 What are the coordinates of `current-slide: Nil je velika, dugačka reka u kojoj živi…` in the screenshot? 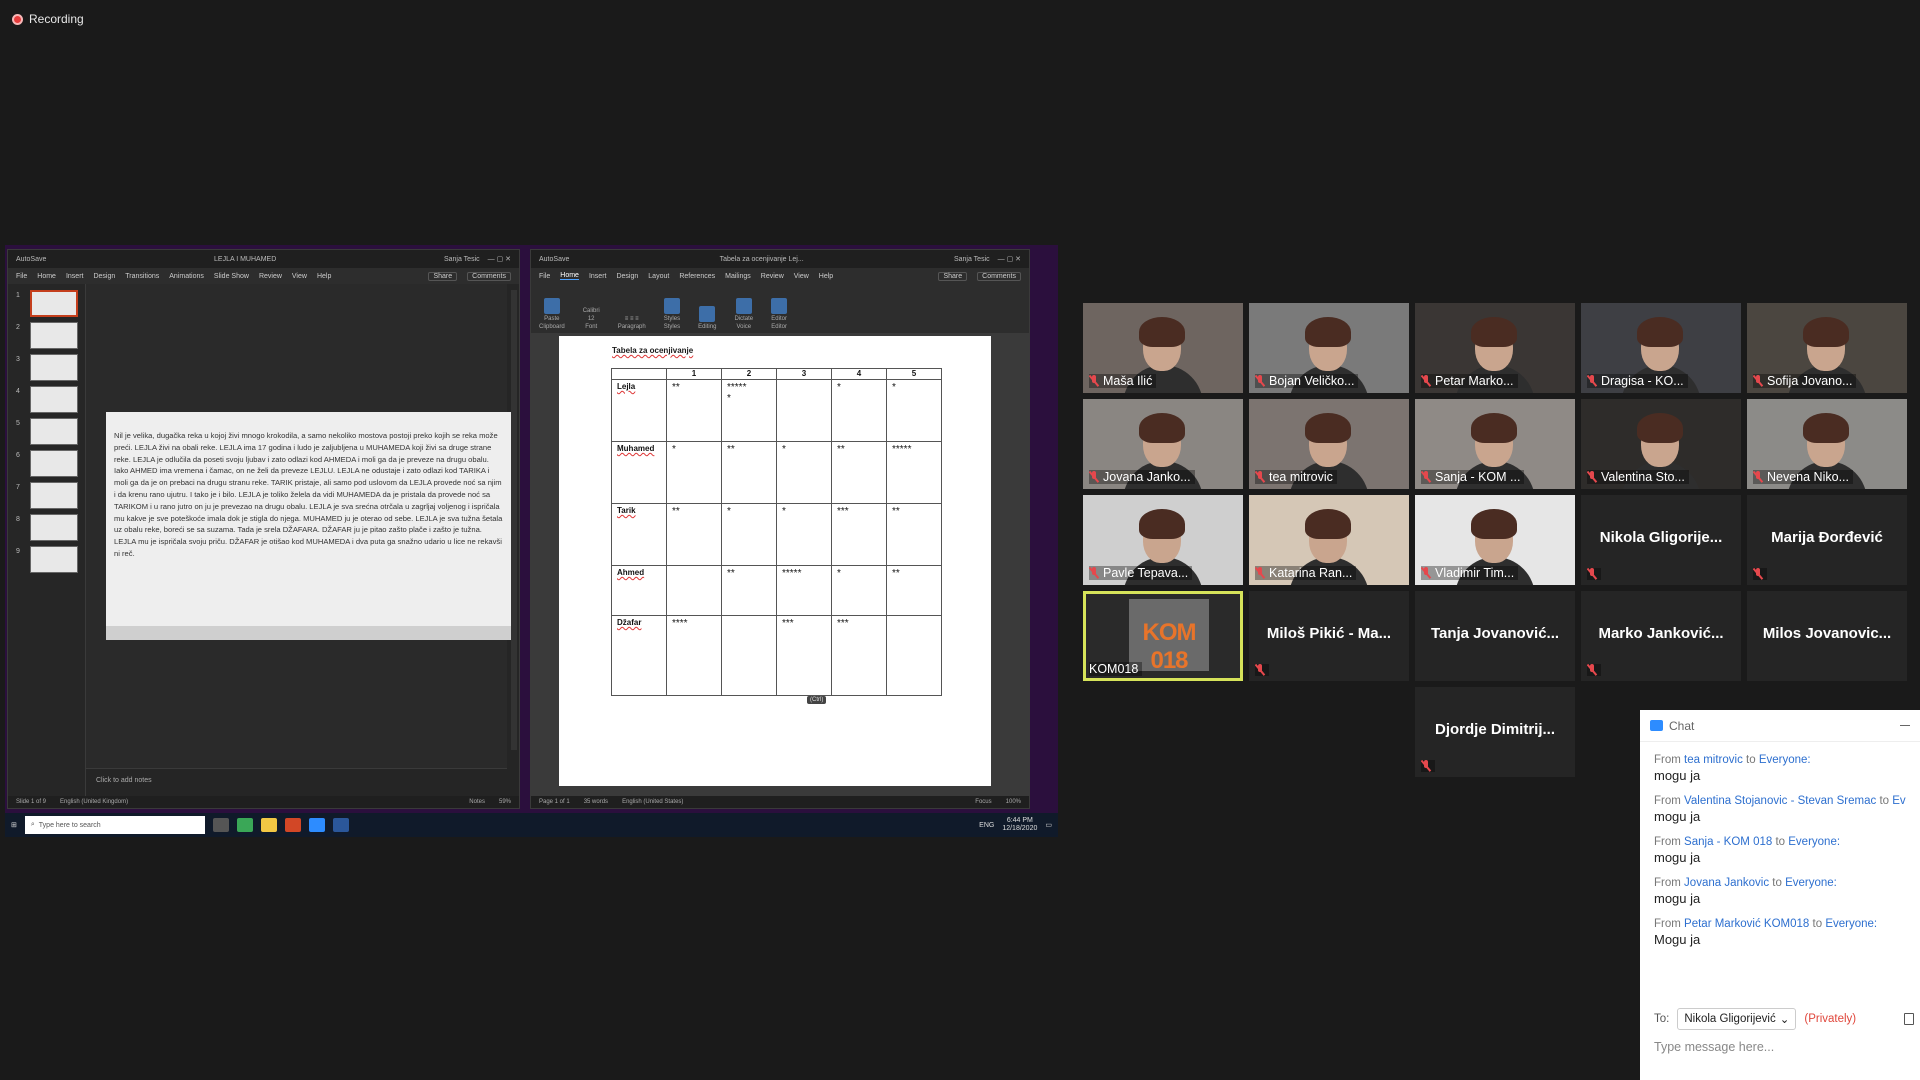 It's located at (308, 526).